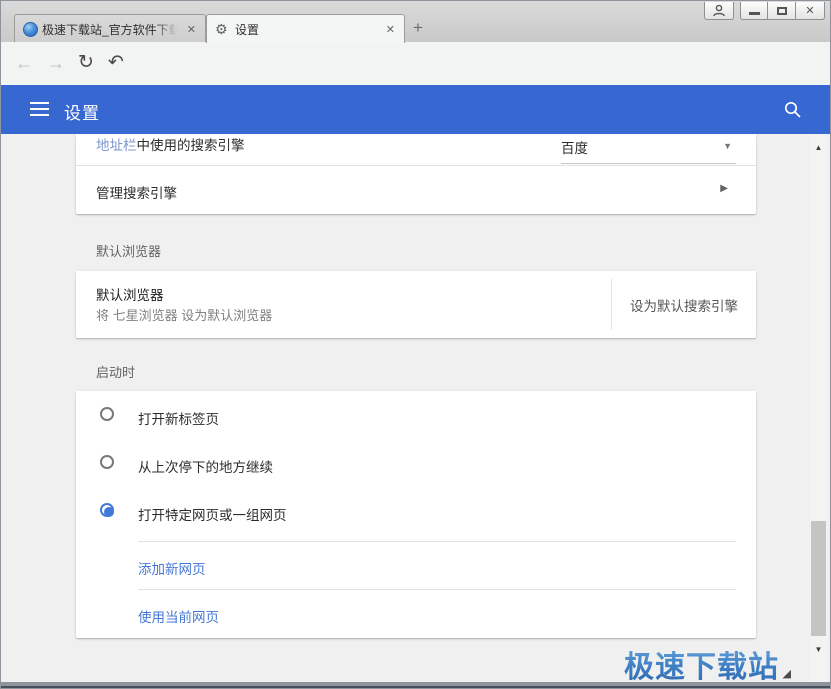 The height and width of the screenshot is (689, 831). What do you see at coordinates (818, 649) in the screenshot?
I see `scroll-down-icon: ▼` at bounding box center [818, 649].